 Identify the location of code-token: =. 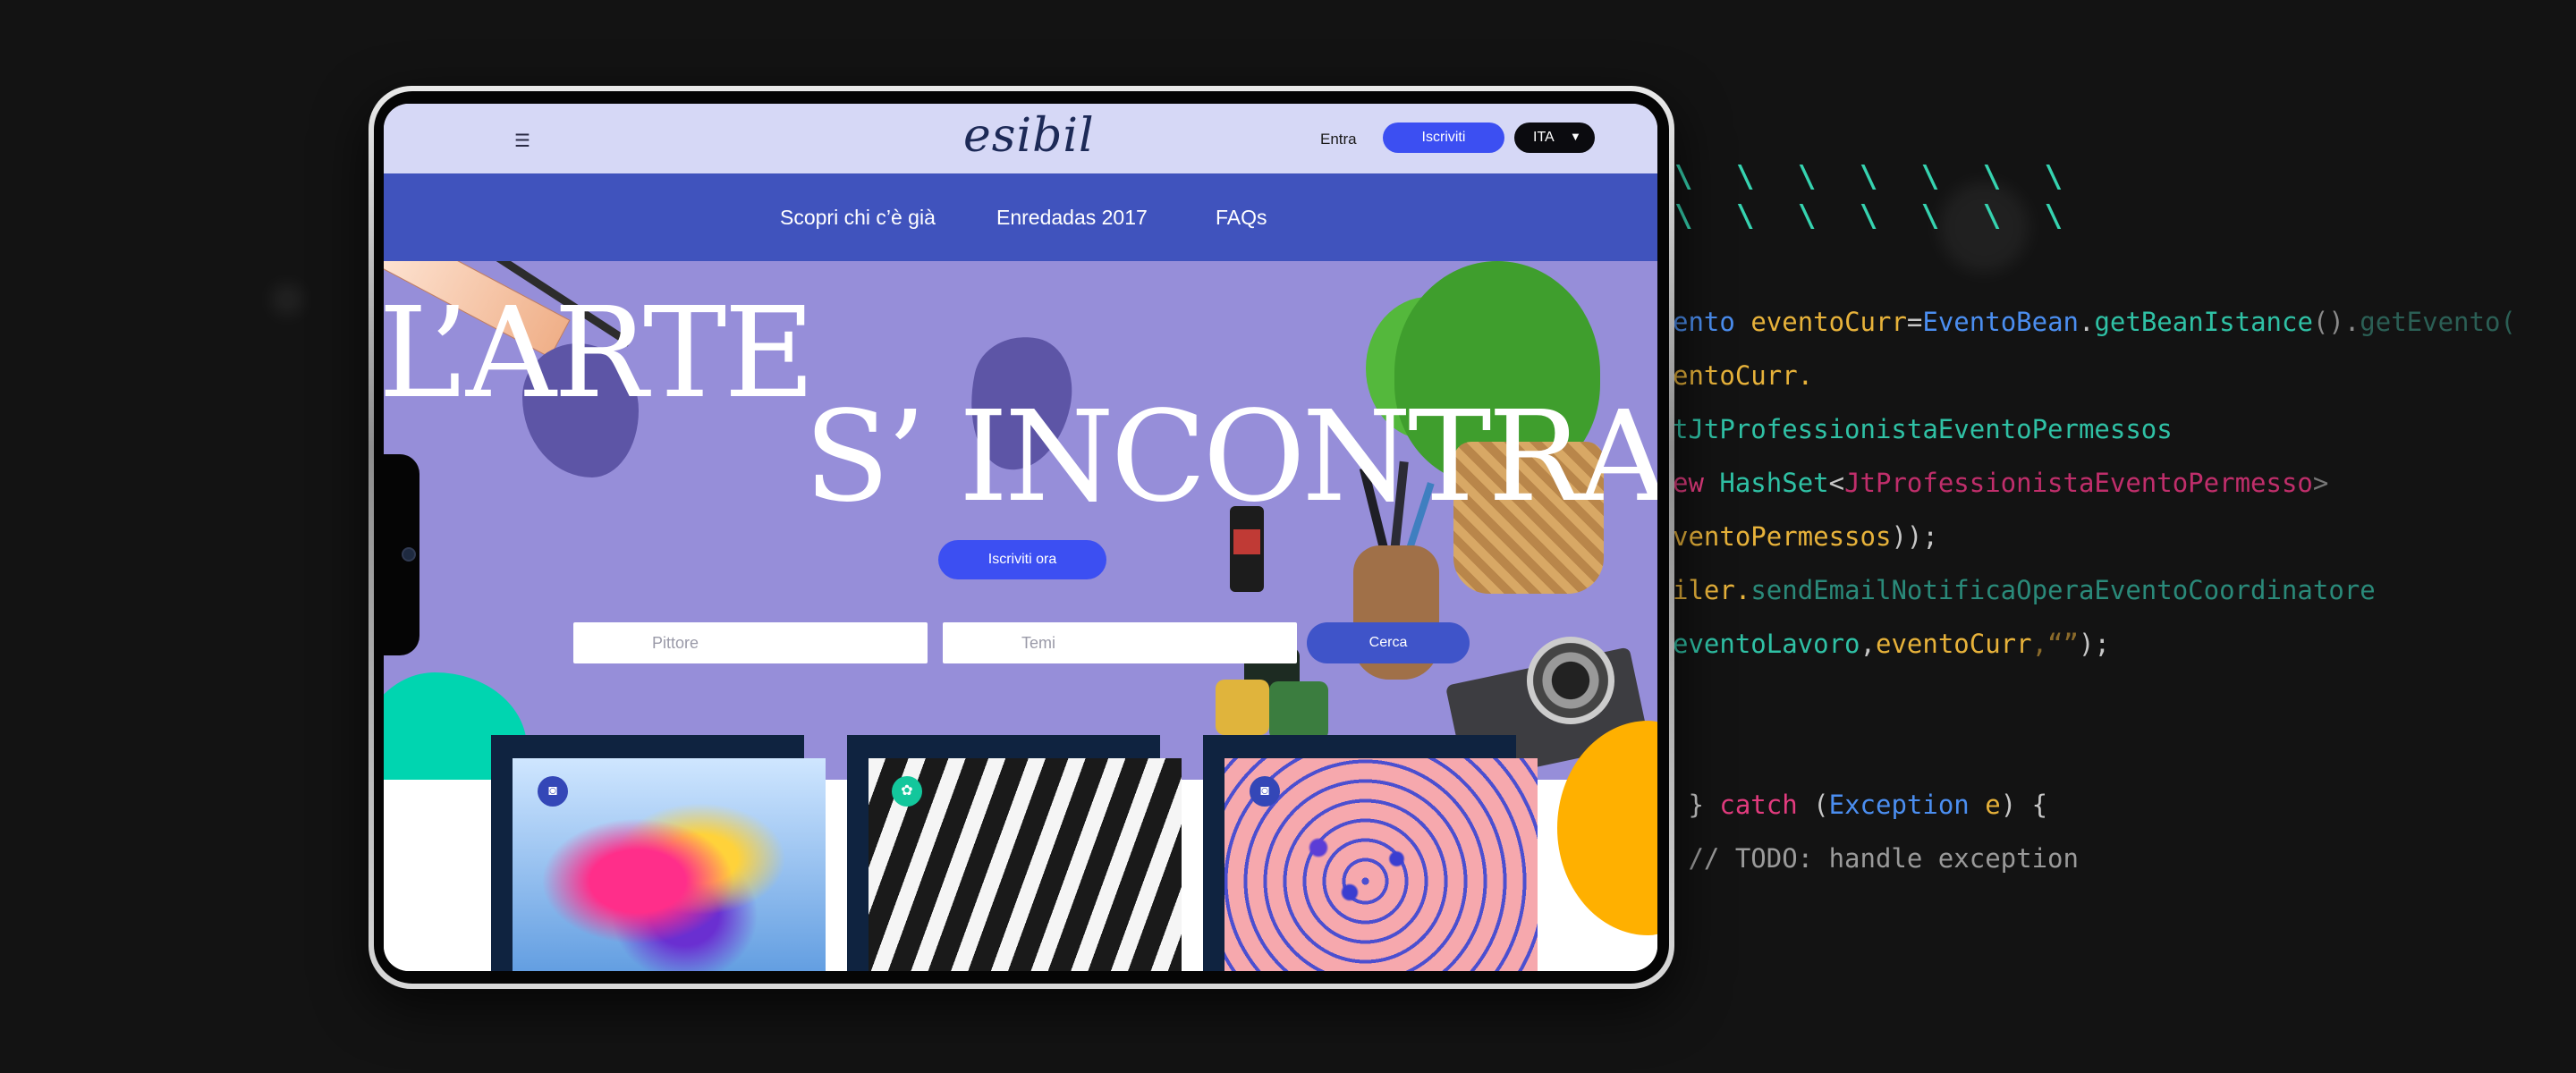
(1914, 322).